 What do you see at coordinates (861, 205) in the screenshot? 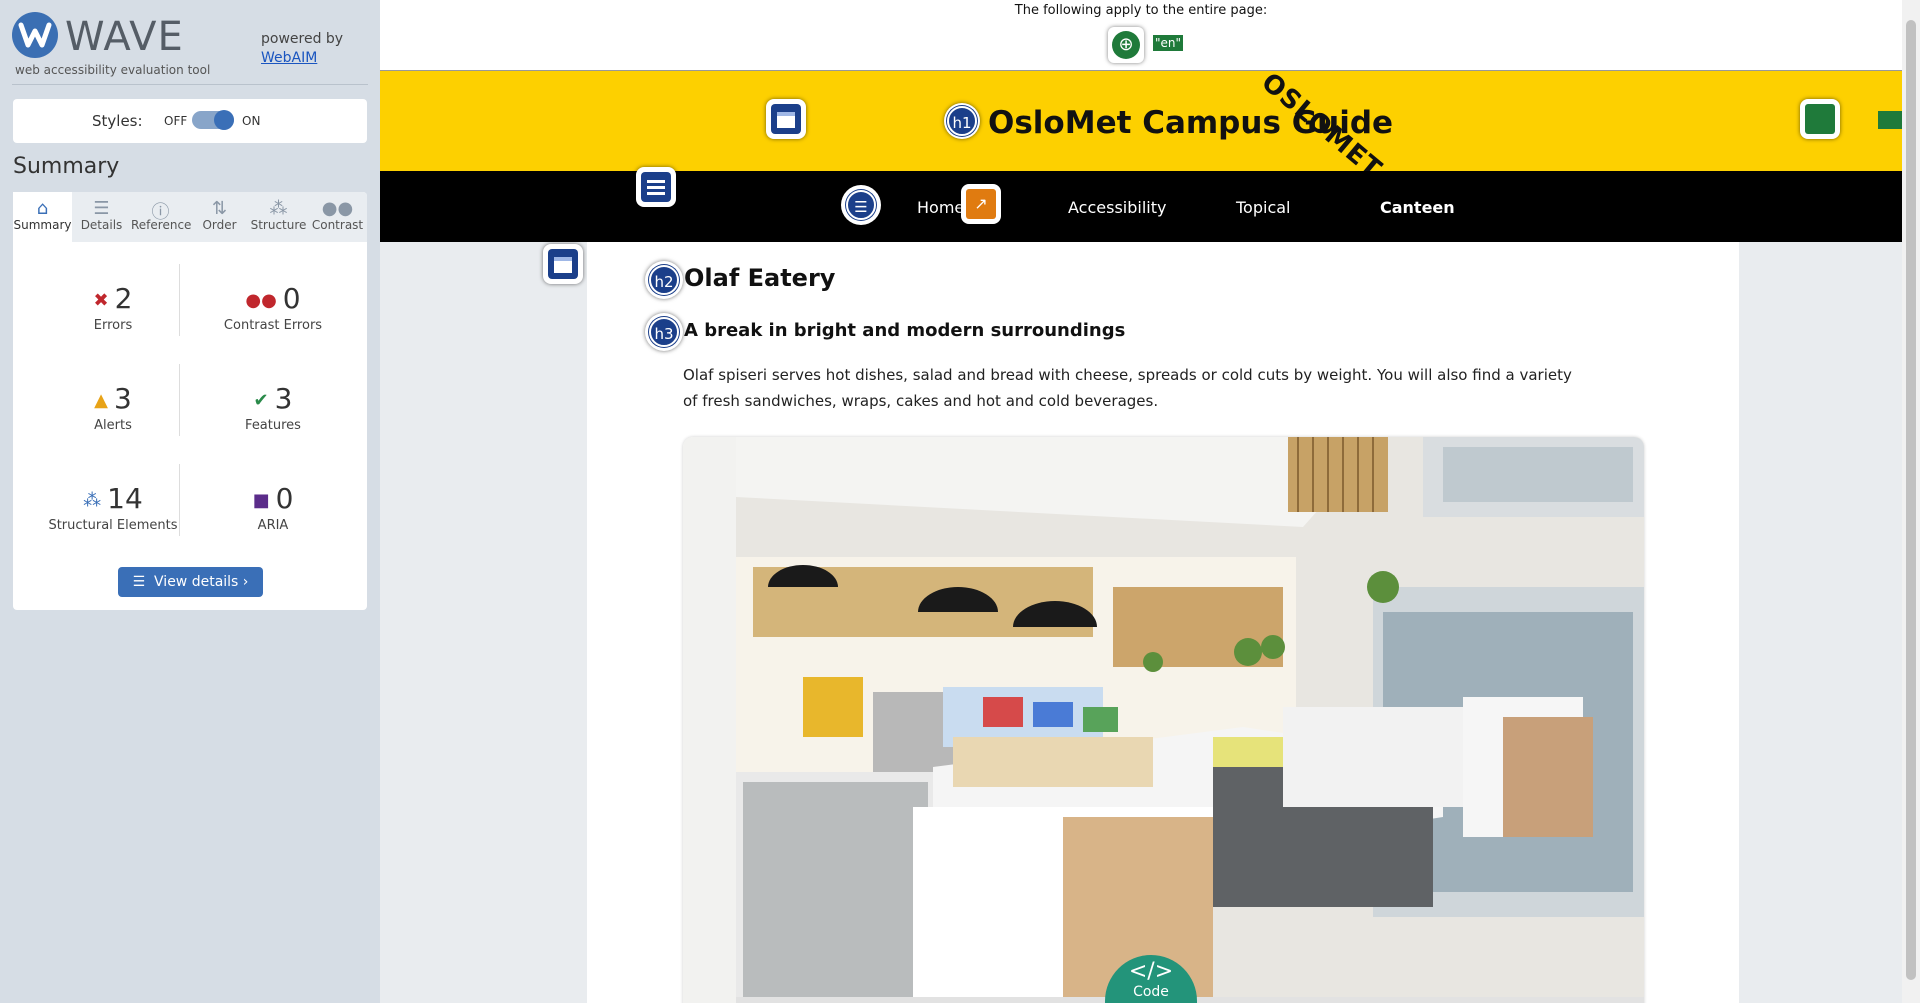
I see `list-structure-icon: ☰` at bounding box center [861, 205].